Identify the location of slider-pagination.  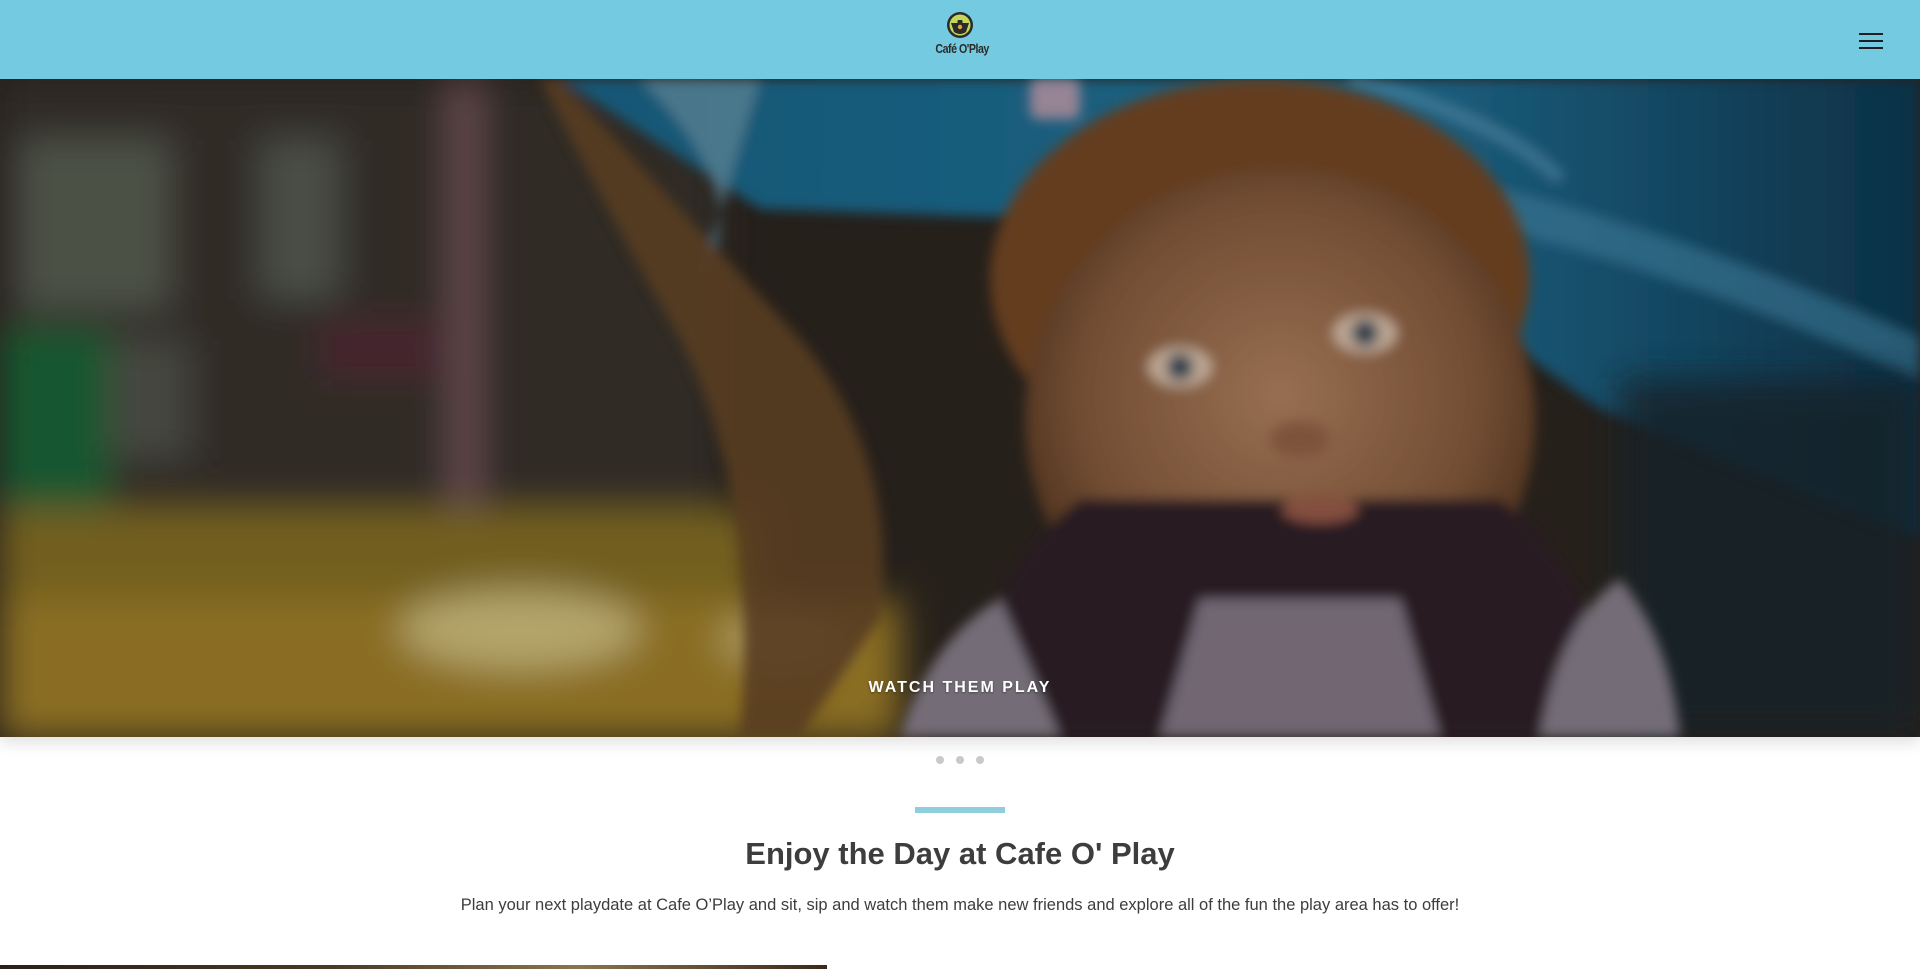
(960, 760).